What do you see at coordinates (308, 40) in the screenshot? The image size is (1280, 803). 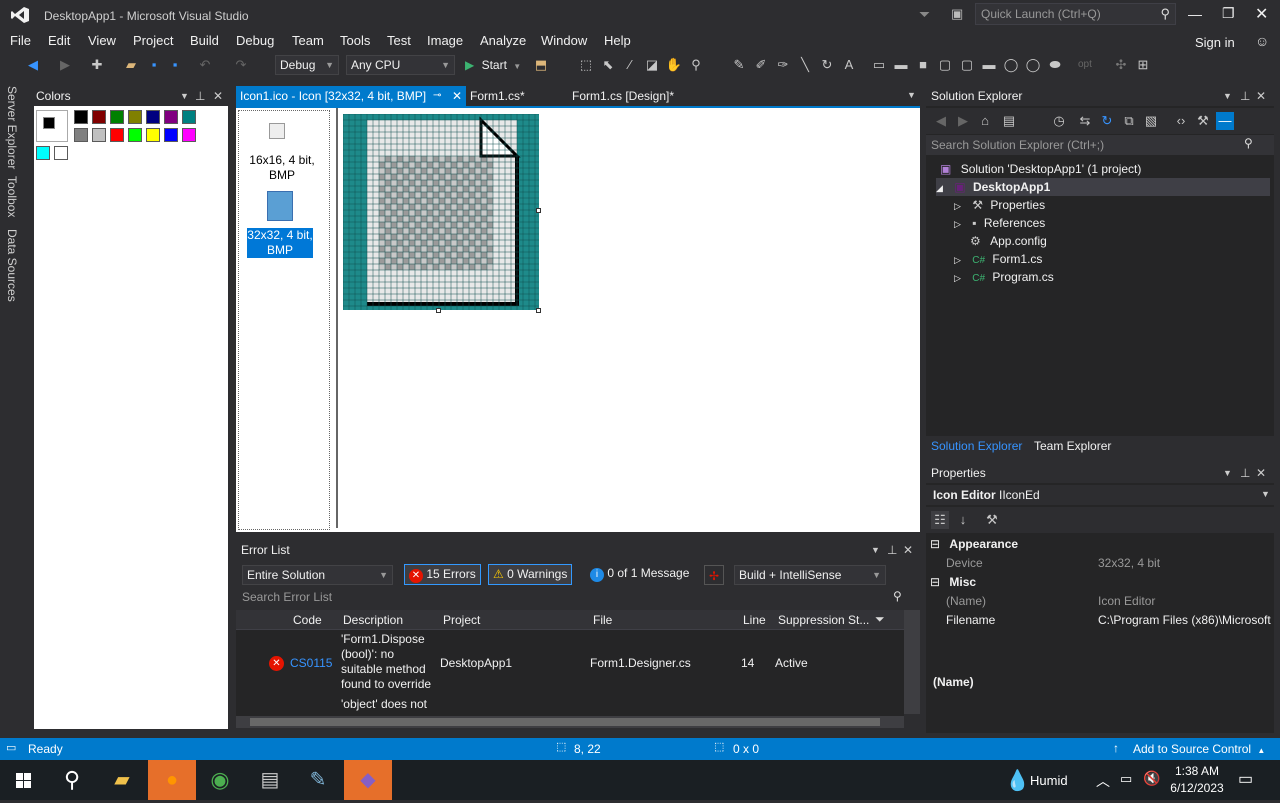 I see `menu-team: Team` at bounding box center [308, 40].